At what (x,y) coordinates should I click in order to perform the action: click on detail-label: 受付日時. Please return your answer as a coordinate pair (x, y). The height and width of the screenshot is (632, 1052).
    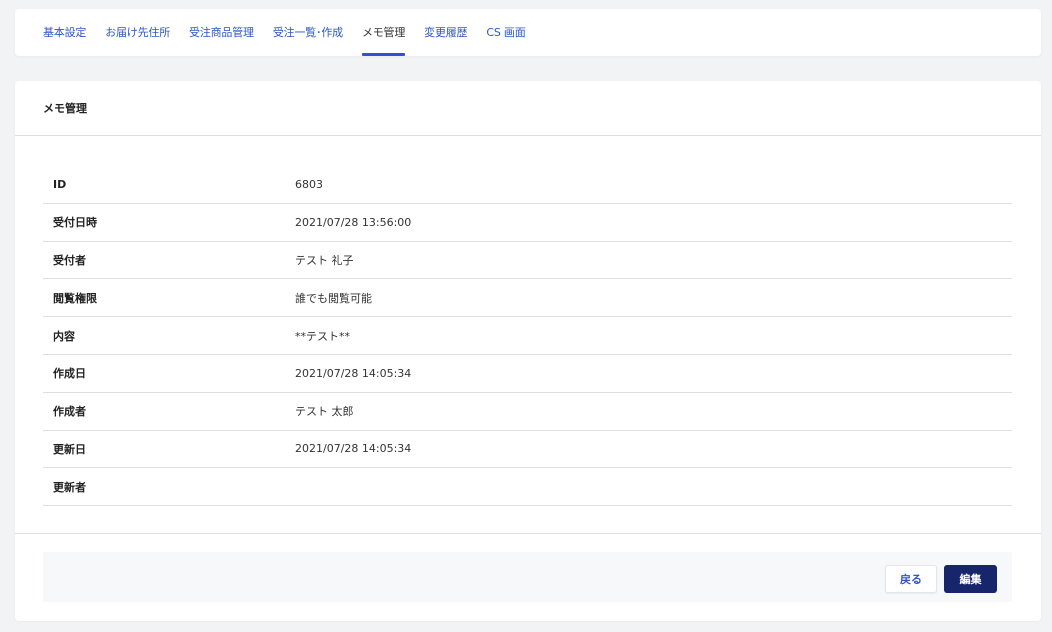
    Looking at the image, I should click on (75, 223).